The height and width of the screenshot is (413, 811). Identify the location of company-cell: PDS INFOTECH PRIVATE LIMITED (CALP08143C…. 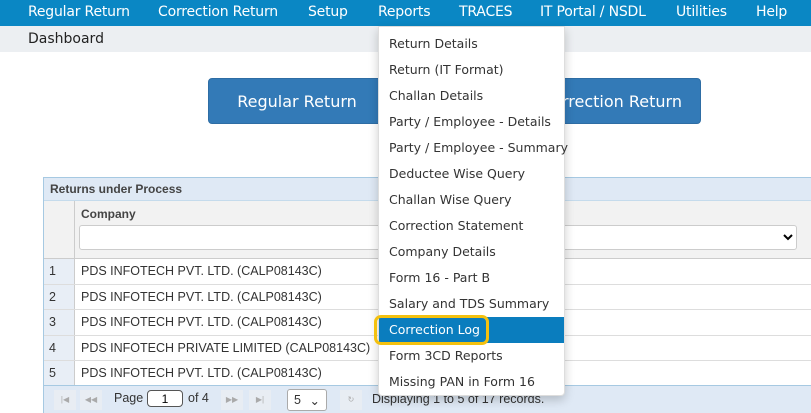
(226, 347).